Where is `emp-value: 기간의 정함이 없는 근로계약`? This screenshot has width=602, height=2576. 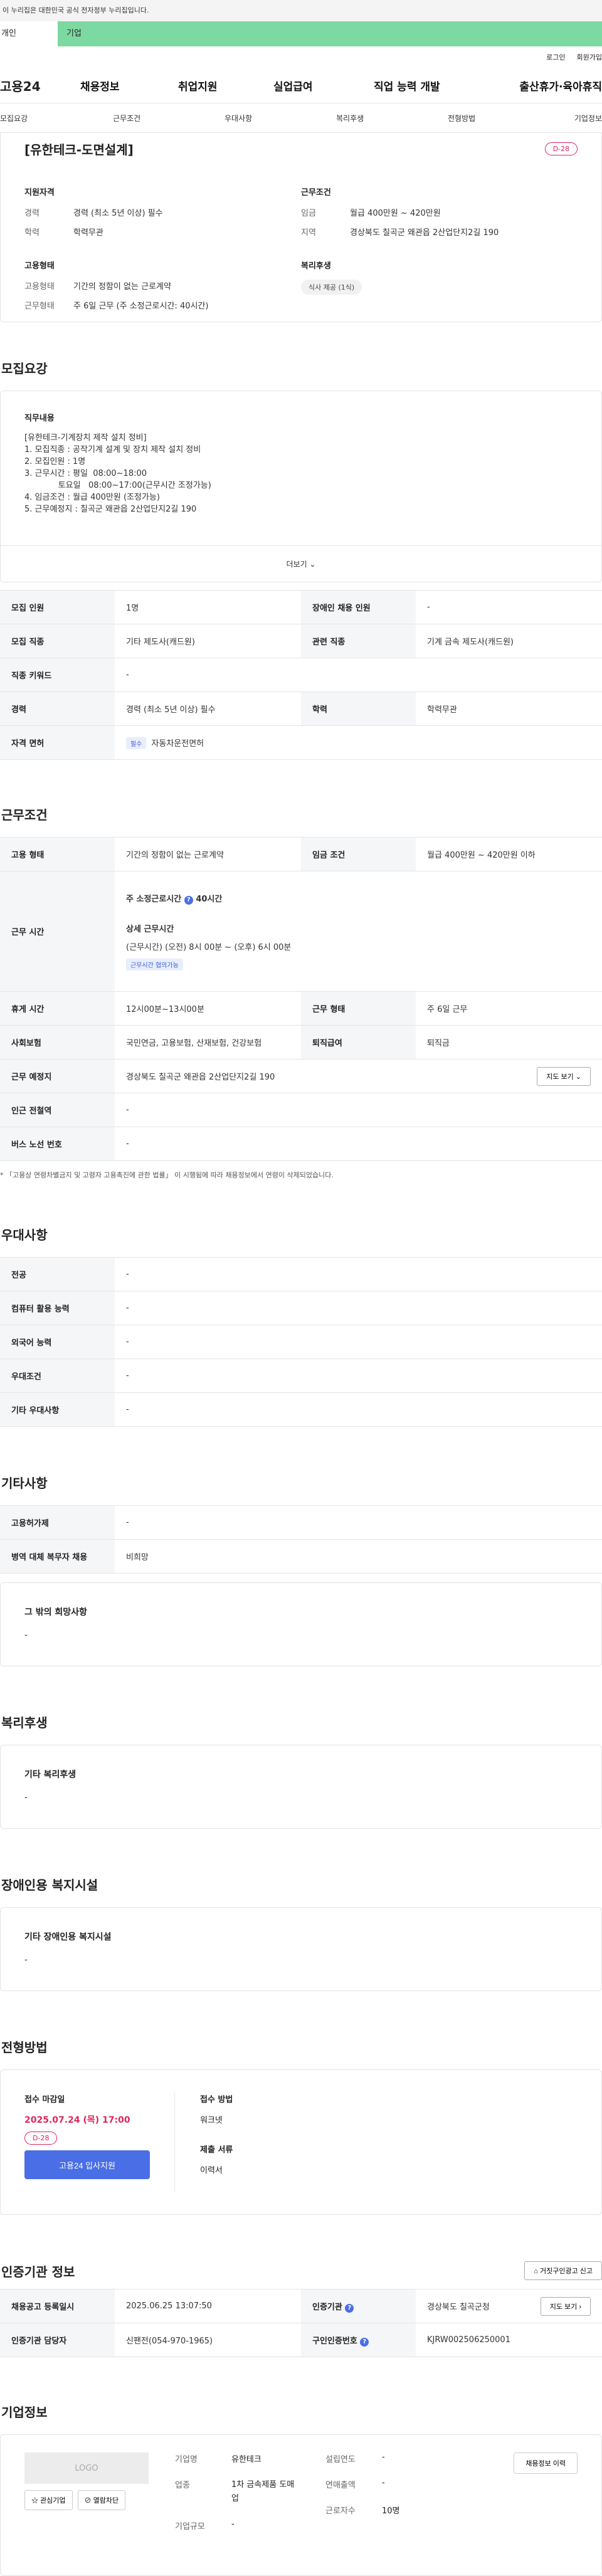
emp-value: 기간의 정함이 없는 근로계약 is located at coordinates (122, 287).